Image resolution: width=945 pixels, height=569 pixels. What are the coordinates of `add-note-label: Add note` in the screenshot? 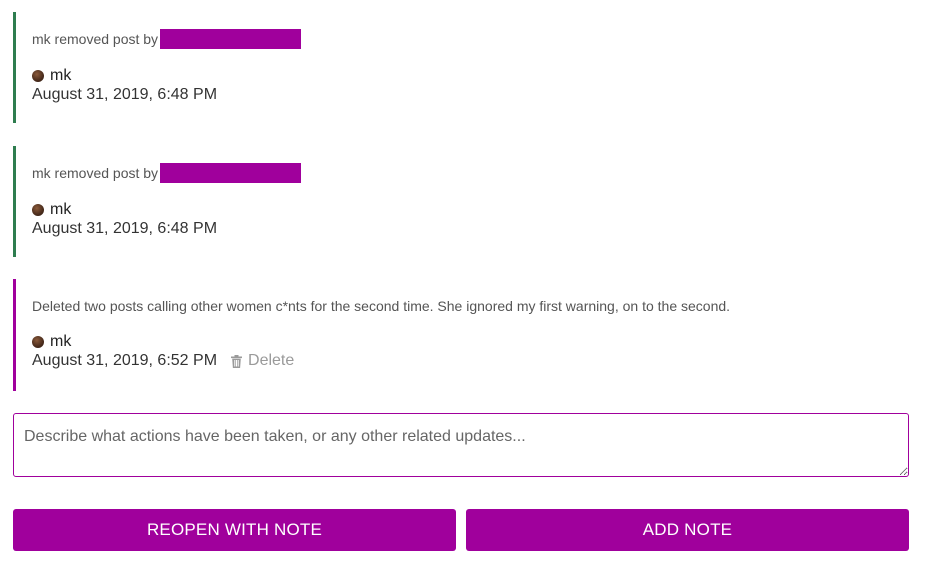 It's located at (687, 529).